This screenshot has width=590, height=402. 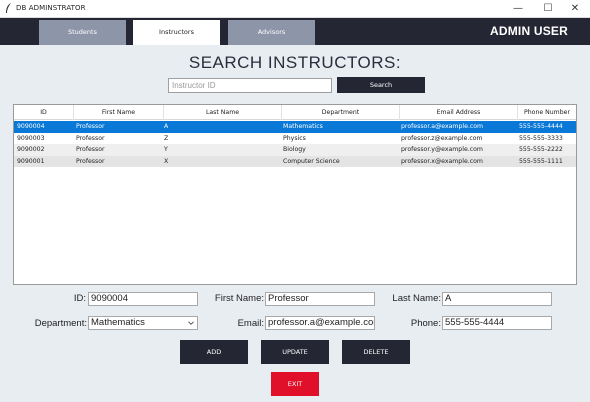 I want to click on exit-button: EXIT, so click(x=295, y=384).